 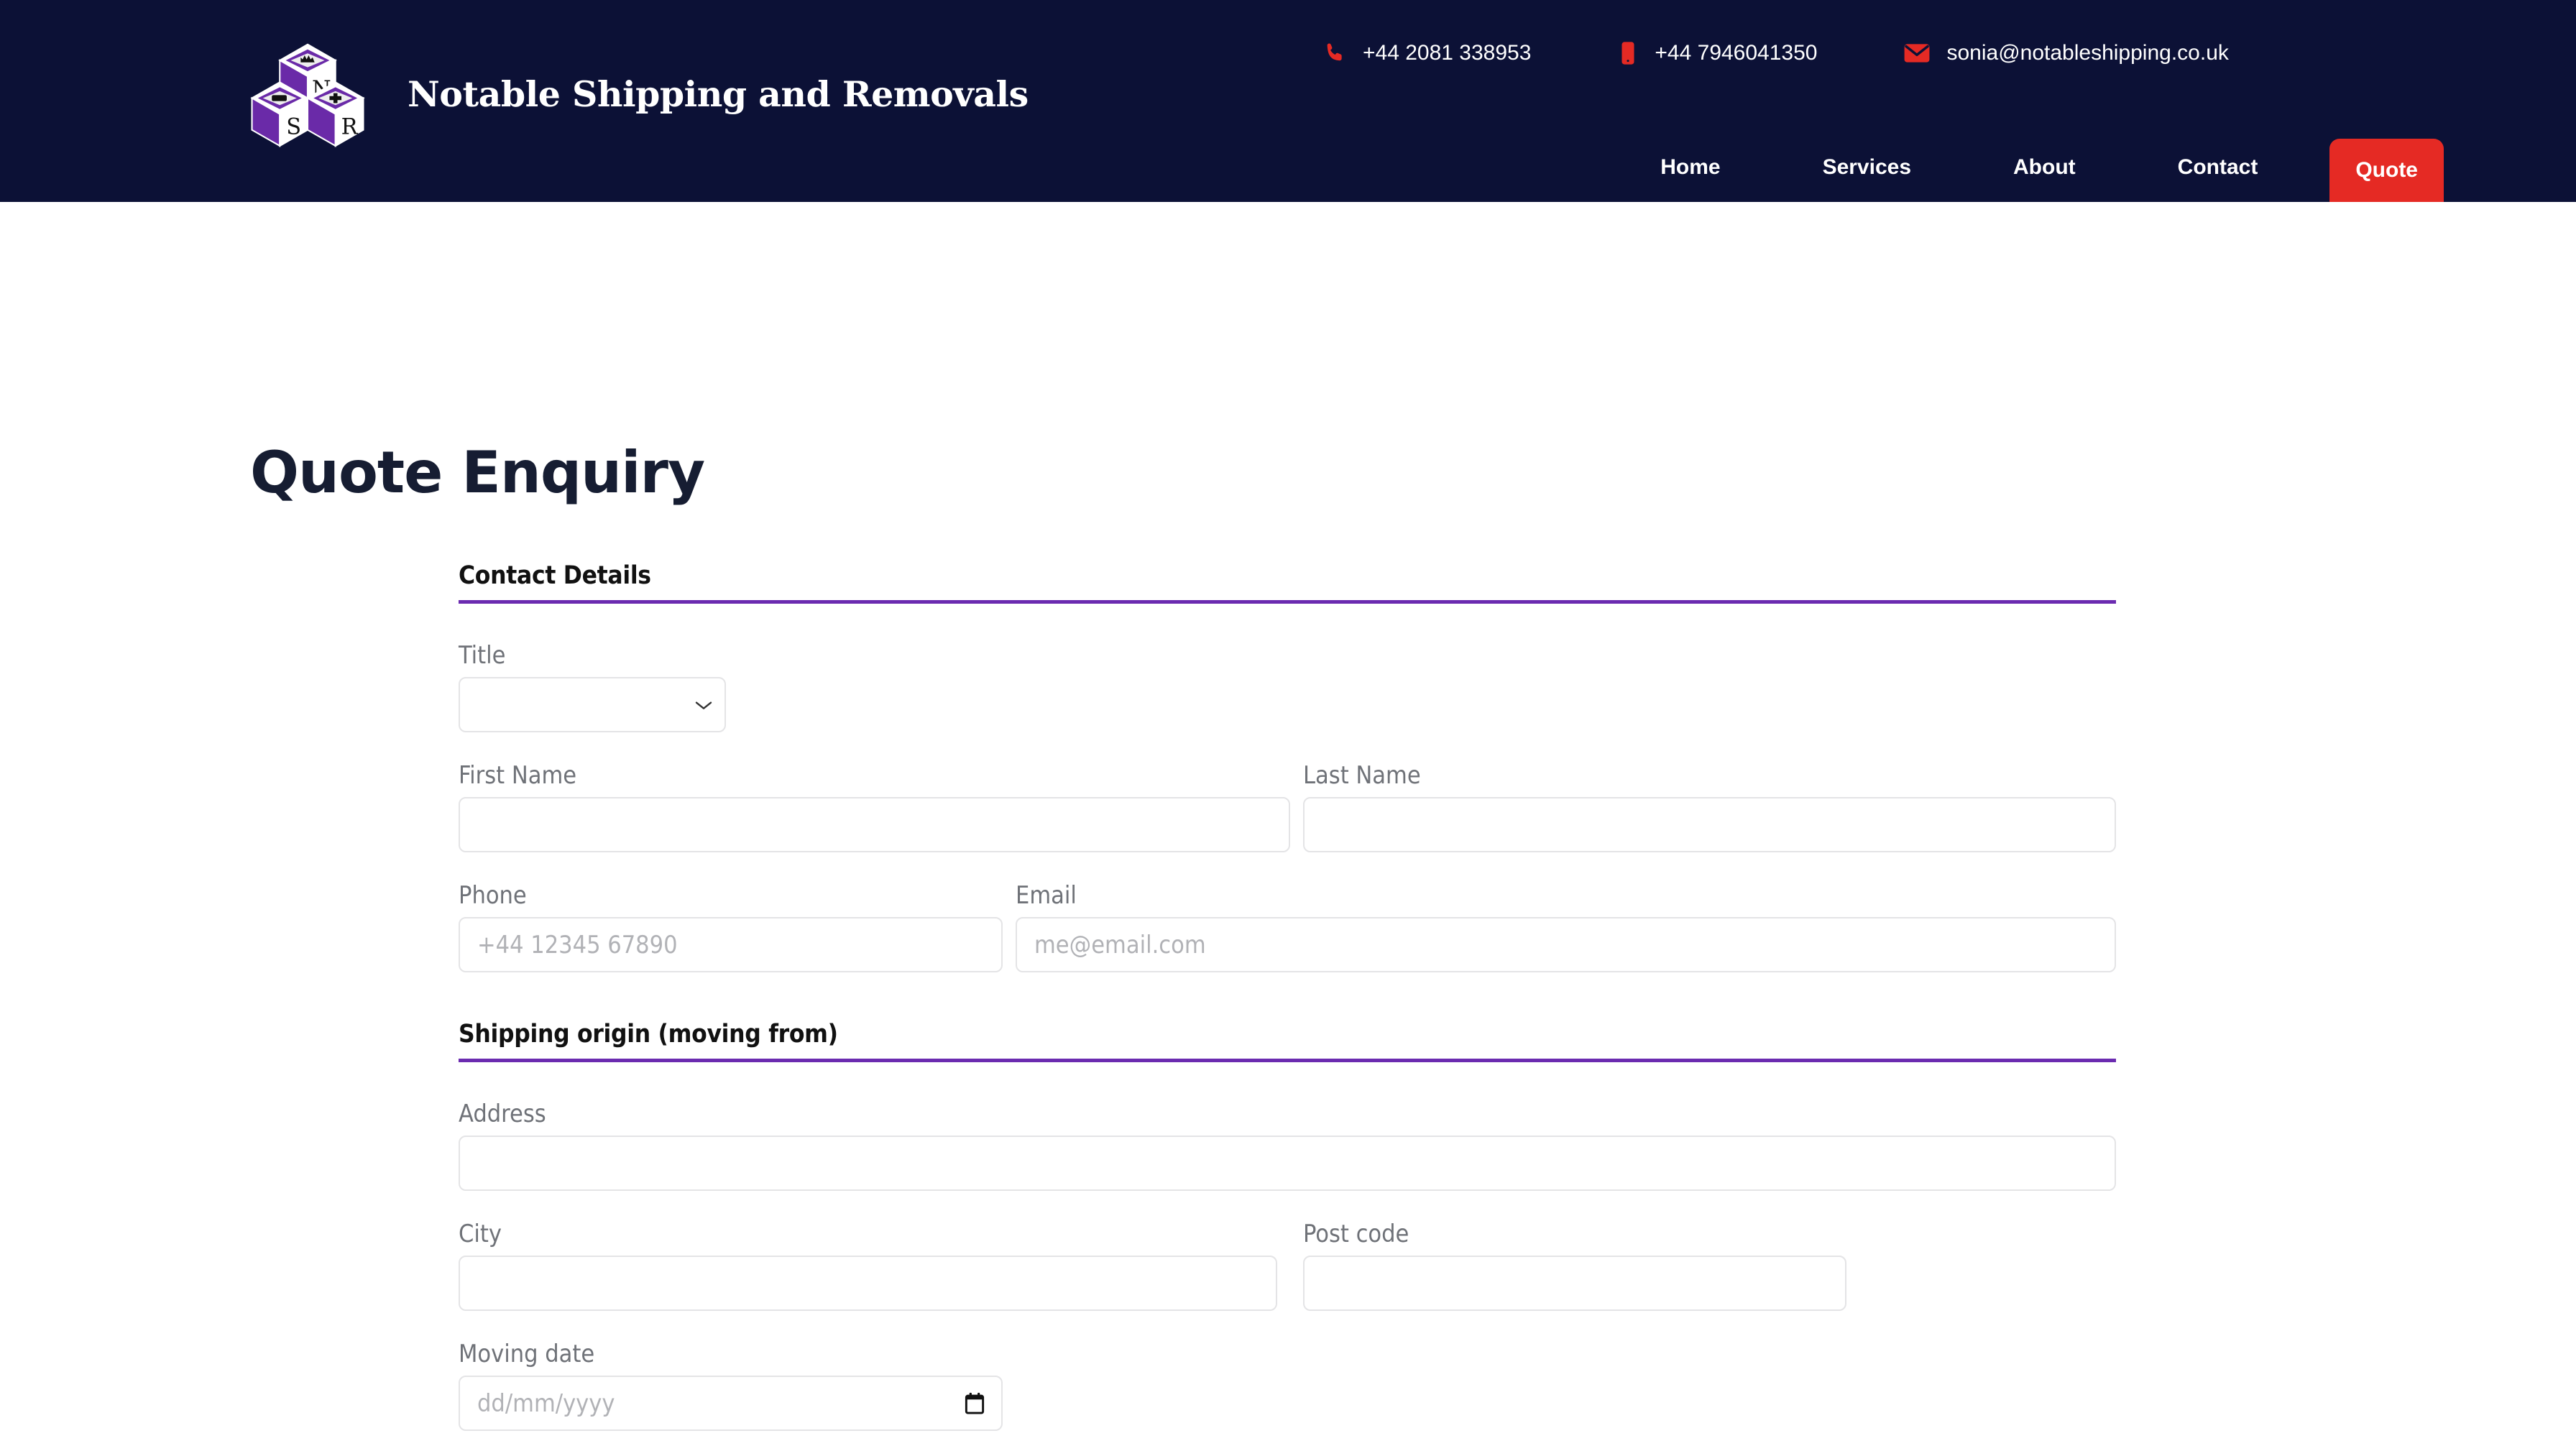 I want to click on nav-item-contact: Contact, so click(x=2218, y=167).